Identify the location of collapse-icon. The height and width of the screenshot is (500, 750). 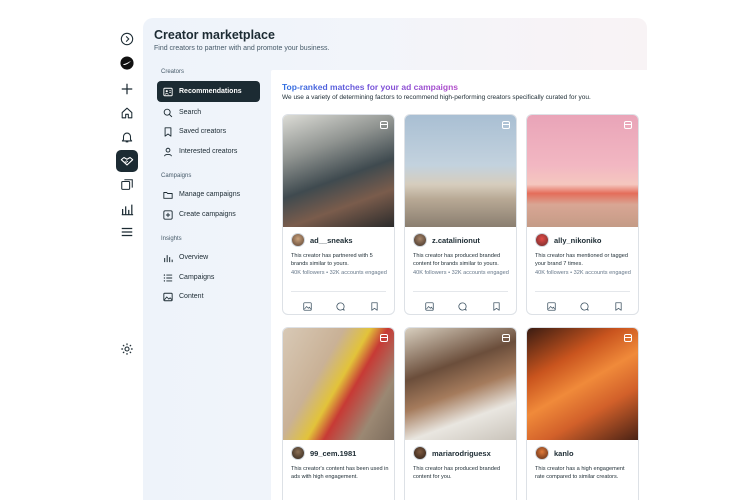
(127, 39).